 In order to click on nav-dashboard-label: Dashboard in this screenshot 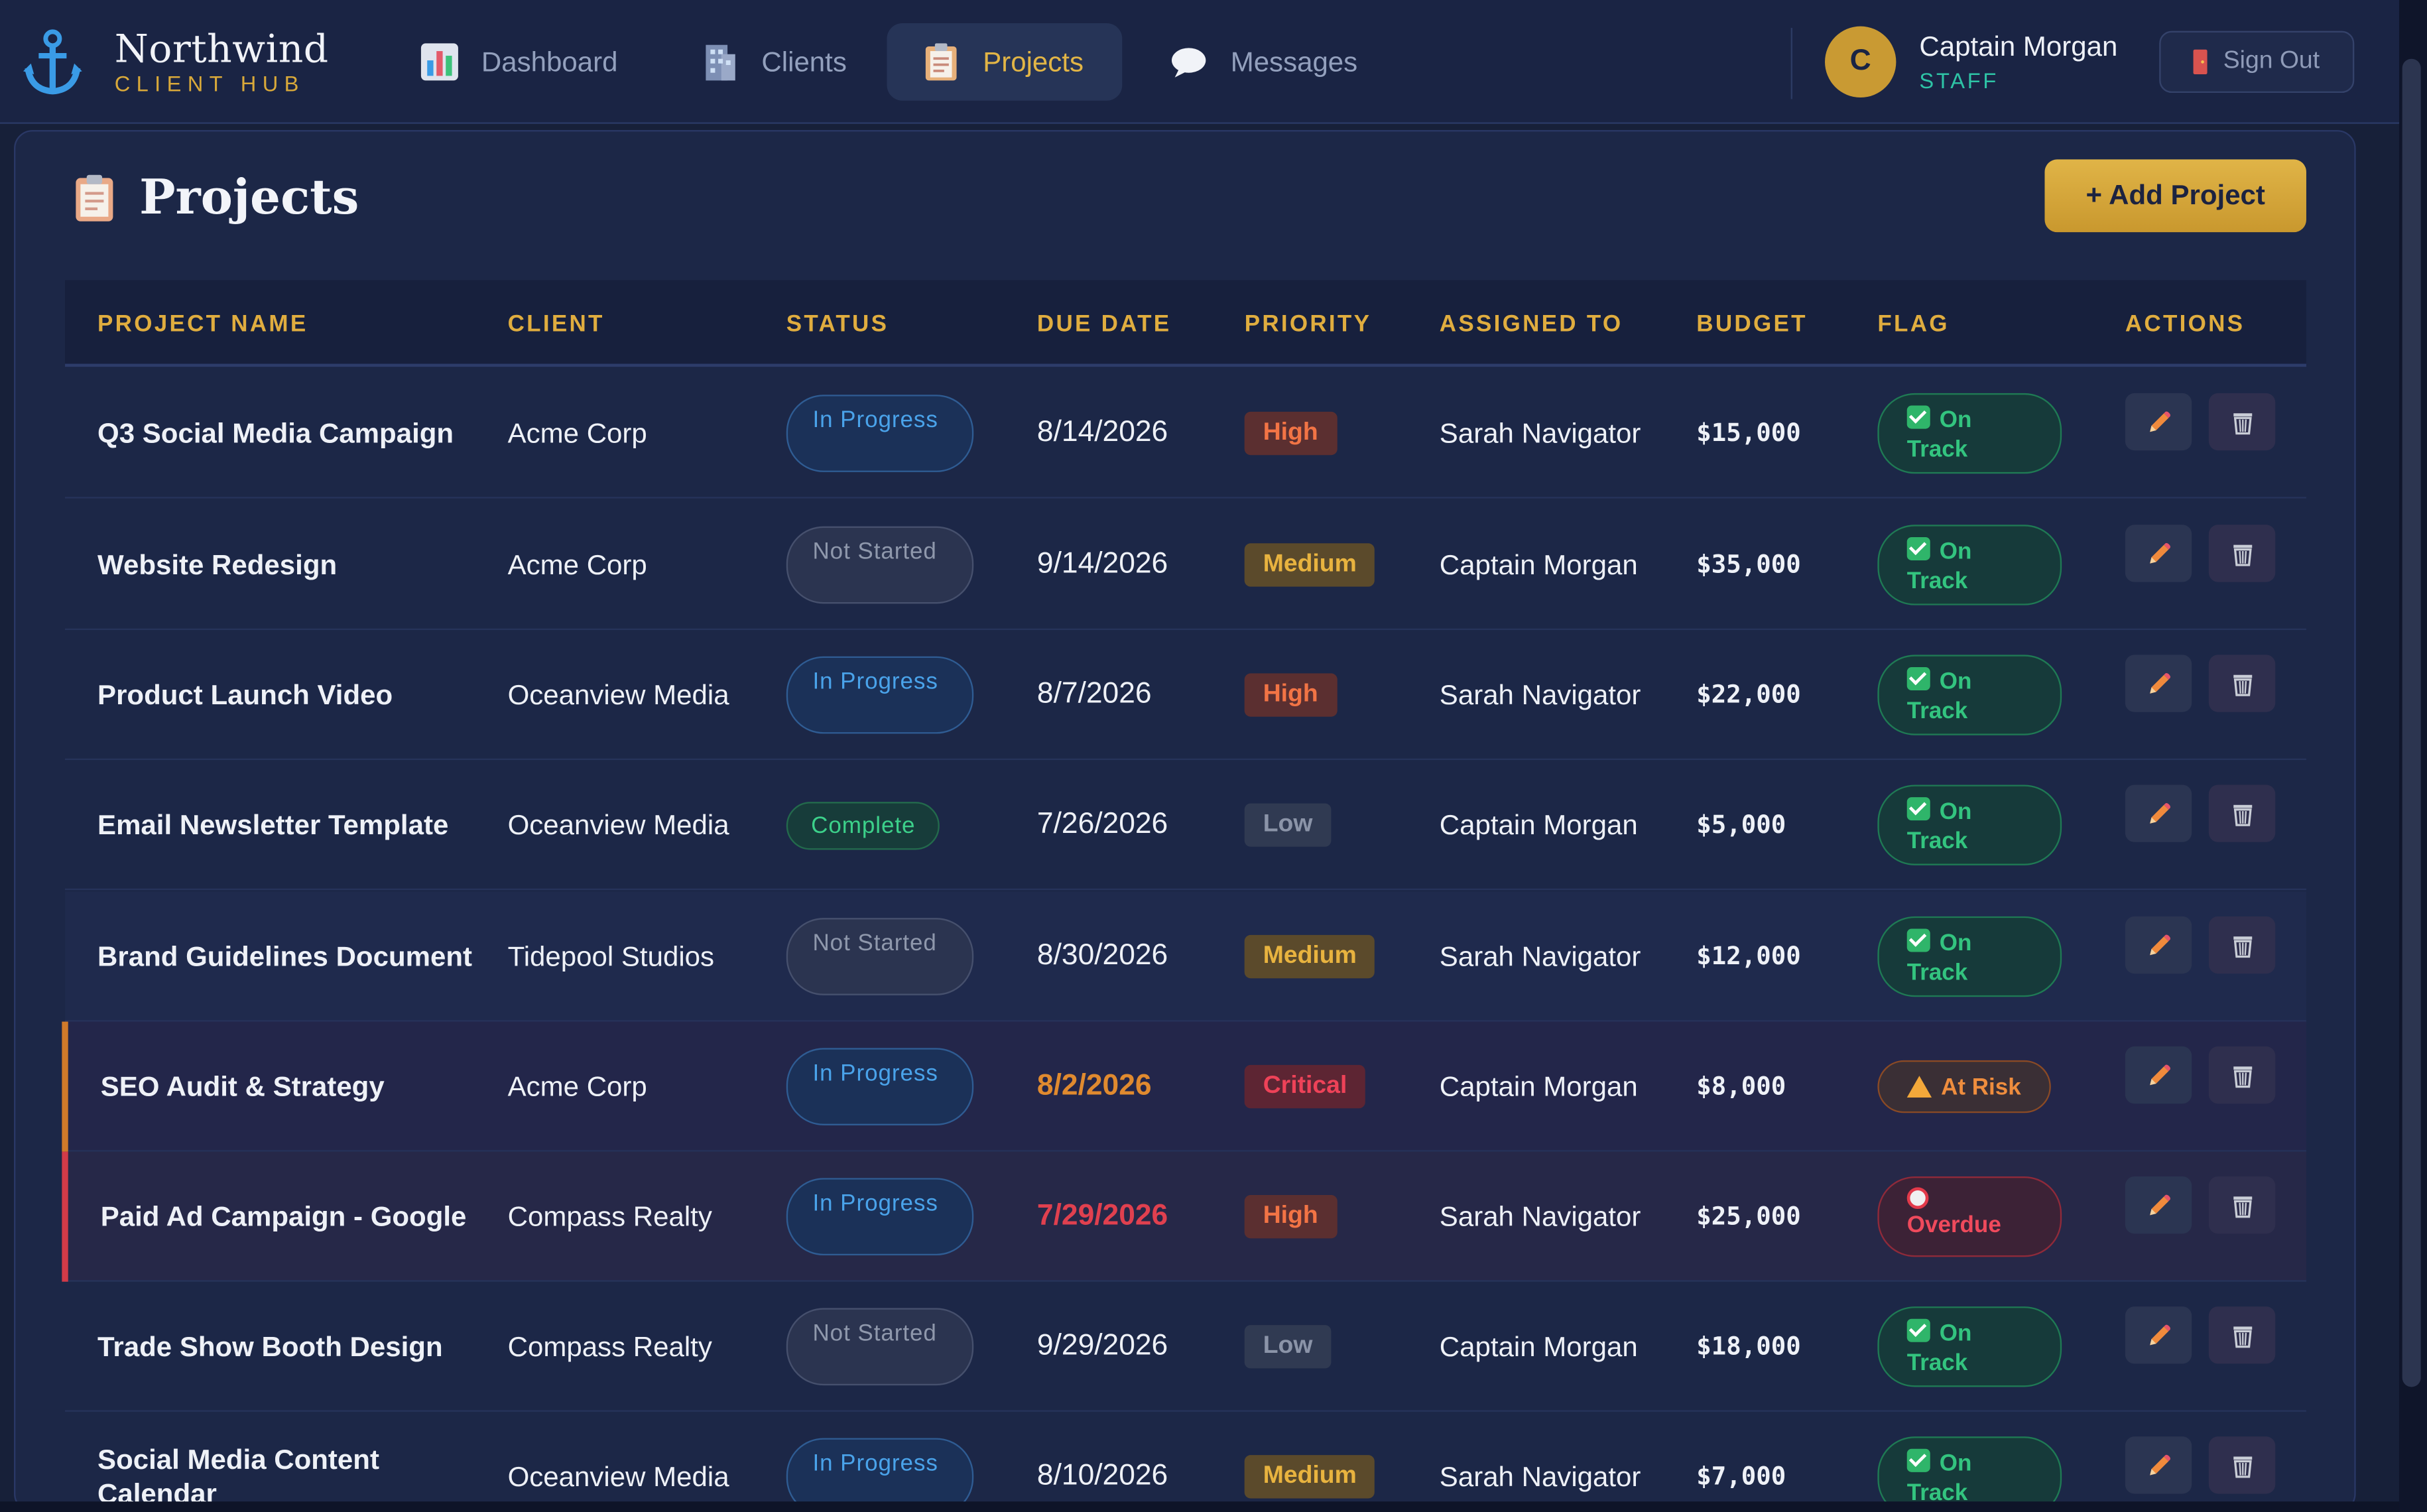, I will do `click(549, 61)`.